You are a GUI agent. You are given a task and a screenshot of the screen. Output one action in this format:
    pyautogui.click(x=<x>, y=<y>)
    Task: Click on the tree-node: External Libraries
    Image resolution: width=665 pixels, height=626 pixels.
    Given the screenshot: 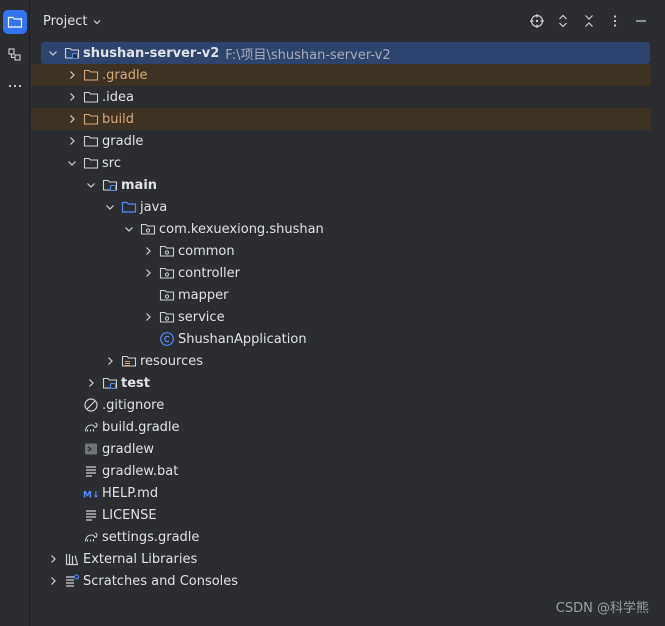 What is the action you would take?
    pyautogui.click(x=341, y=559)
    